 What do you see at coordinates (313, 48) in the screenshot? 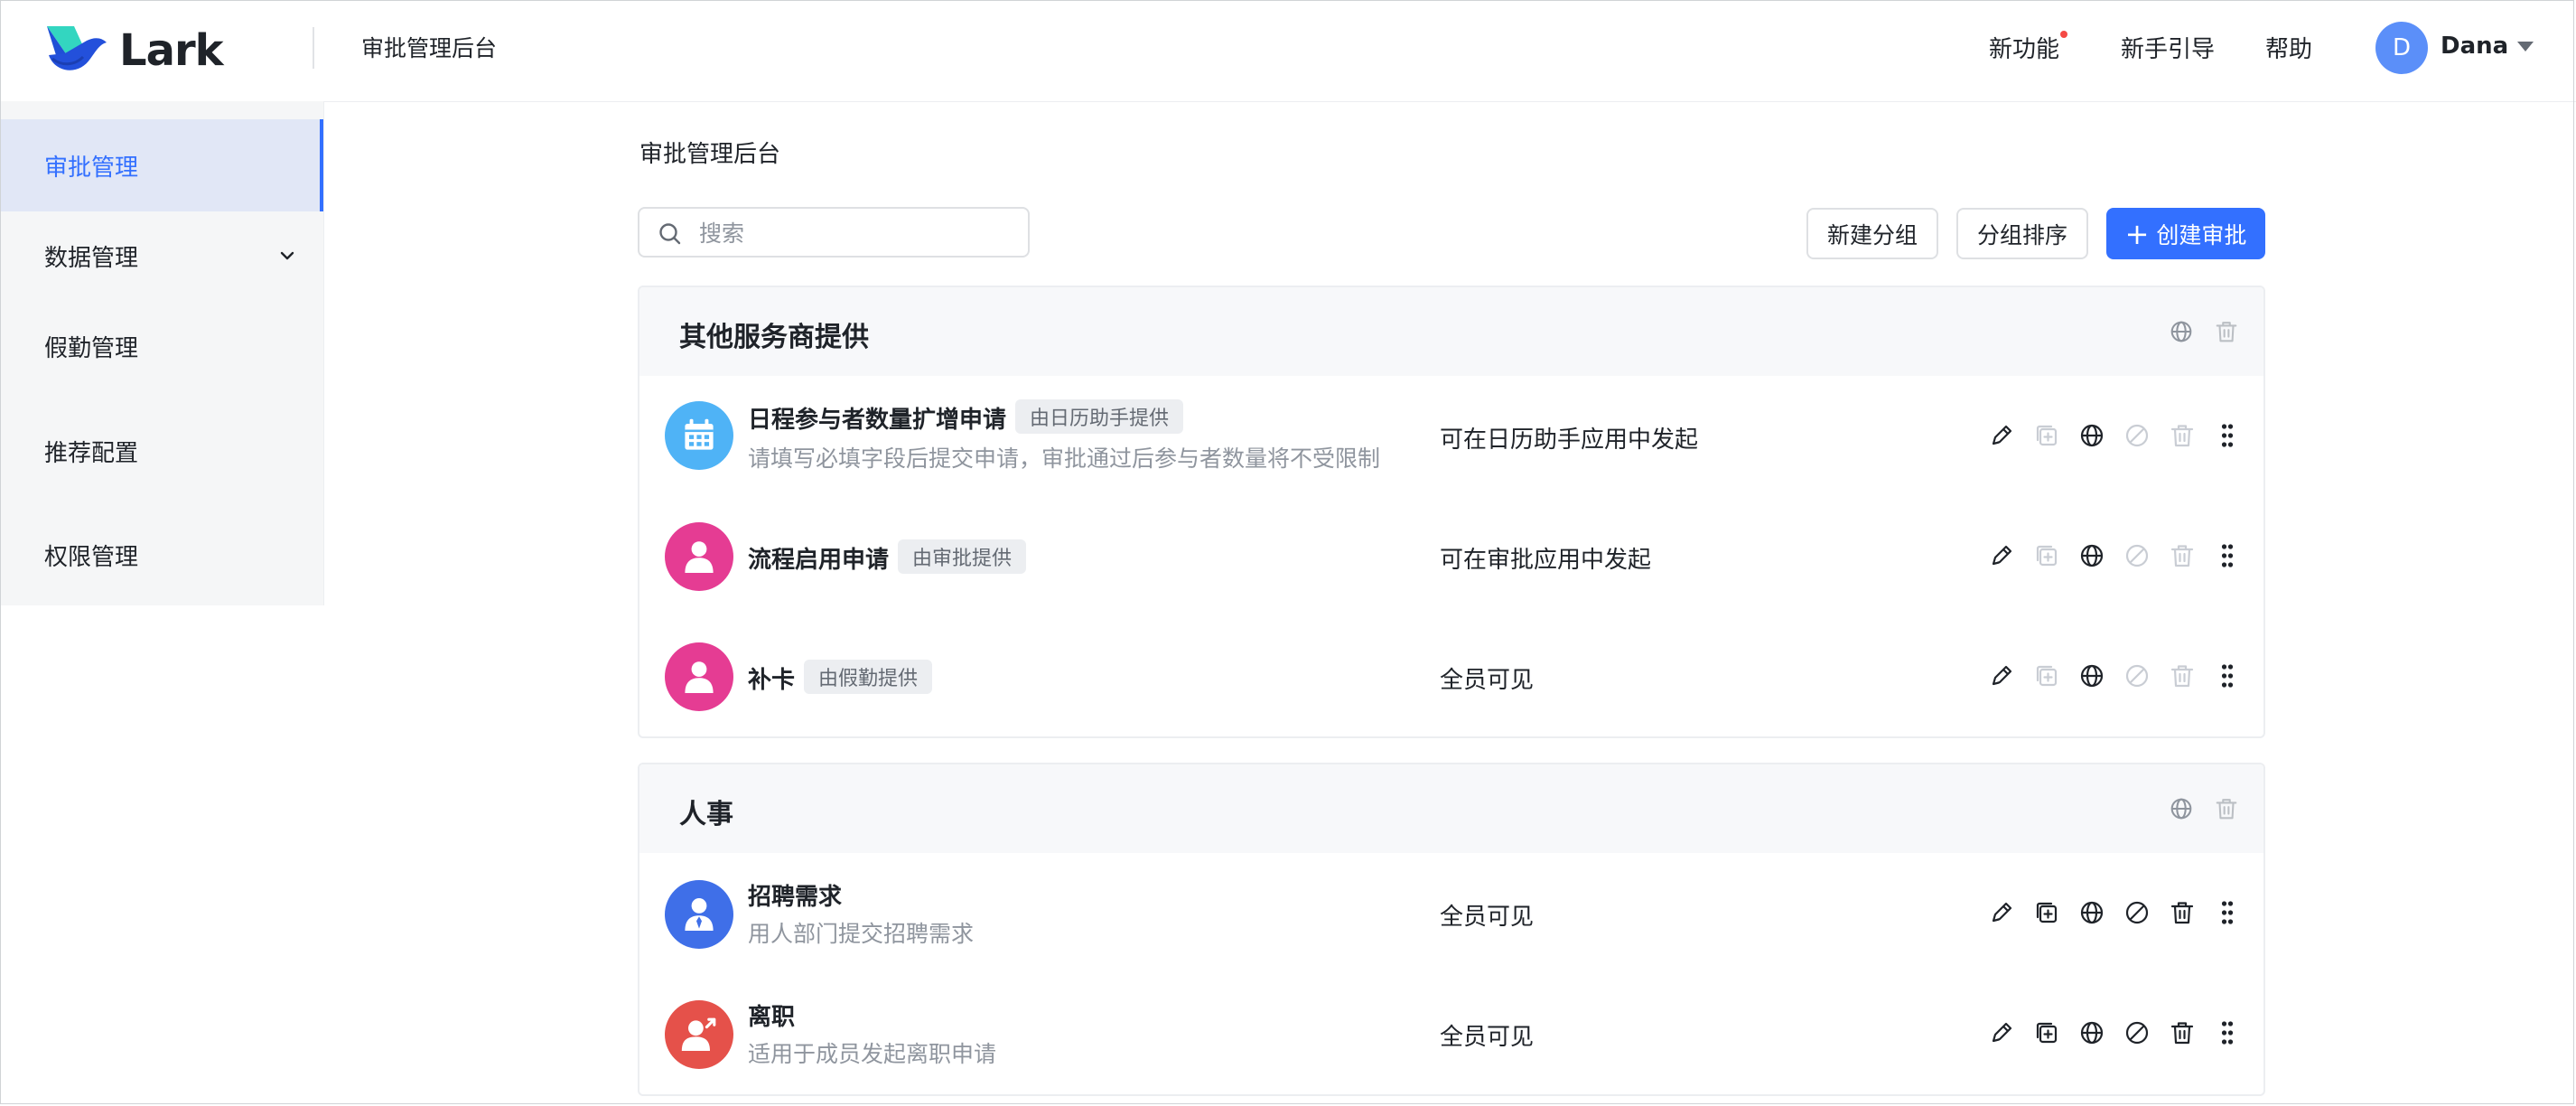
I see `header-divider` at bounding box center [313, 48].